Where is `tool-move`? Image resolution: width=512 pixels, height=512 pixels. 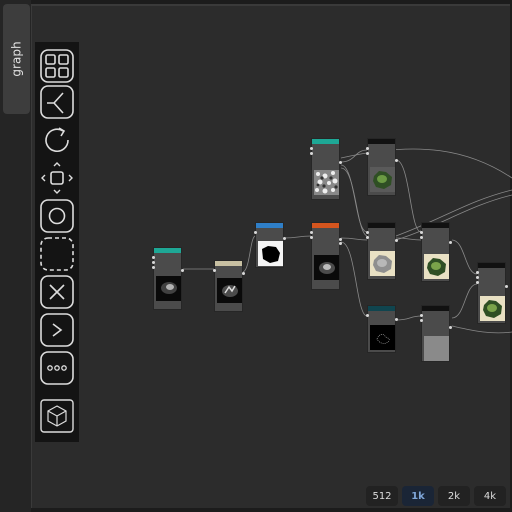
tool-move is located at coordinates (57, 178).